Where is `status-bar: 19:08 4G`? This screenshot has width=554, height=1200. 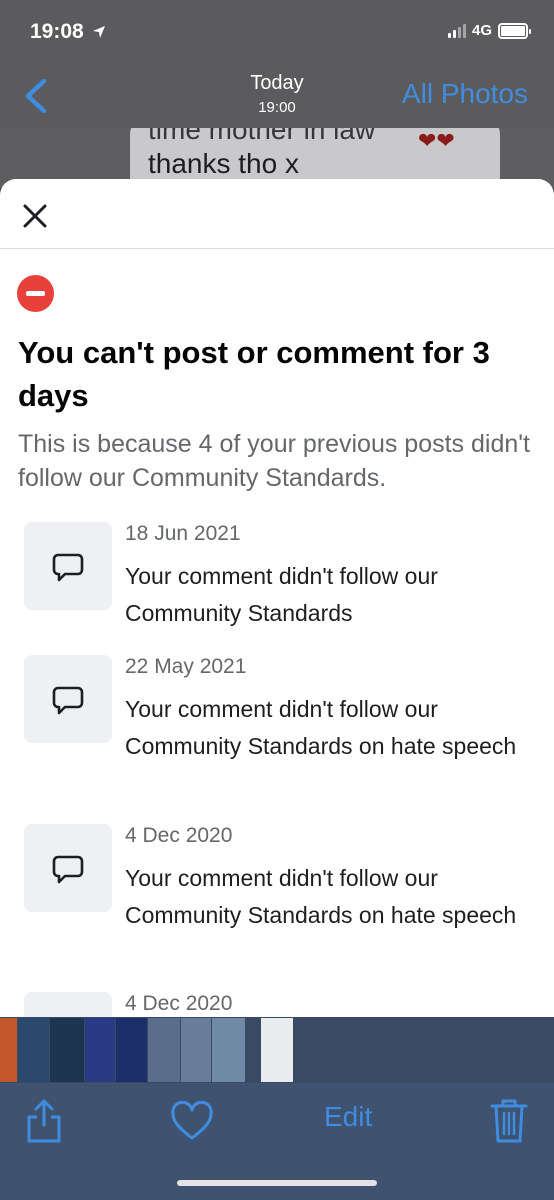 status-bar: 19:08 4G is located at coordinates (277, 32).